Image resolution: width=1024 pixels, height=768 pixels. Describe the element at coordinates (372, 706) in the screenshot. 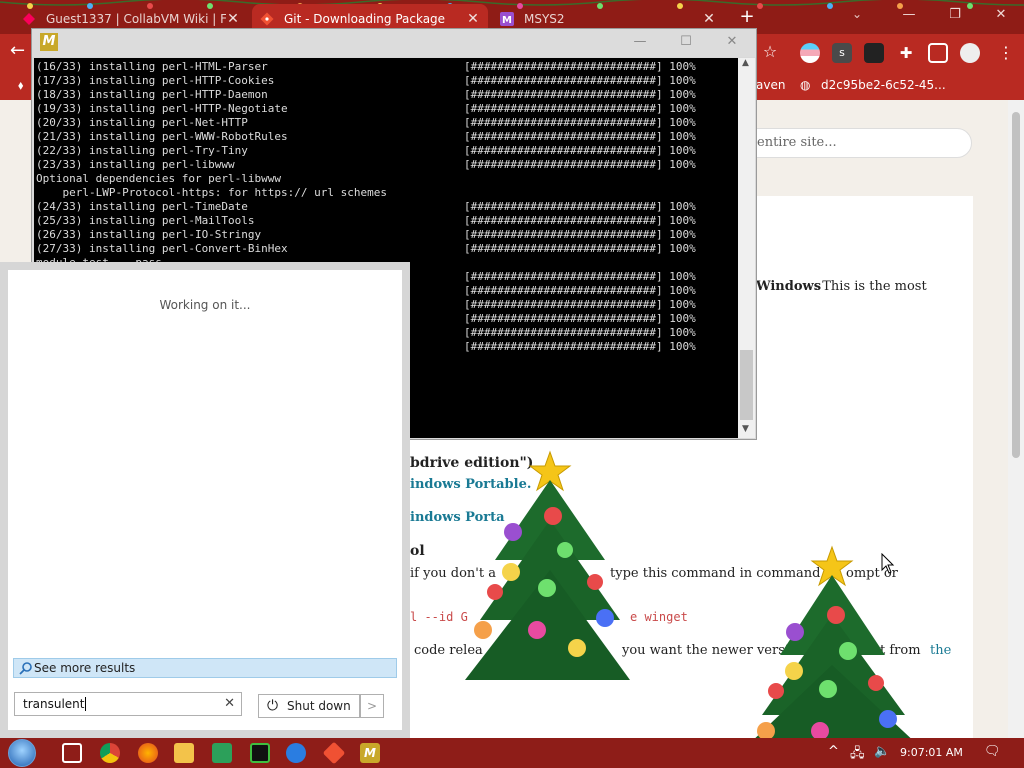

I see `shutdown-options-arrow: >` at that location.